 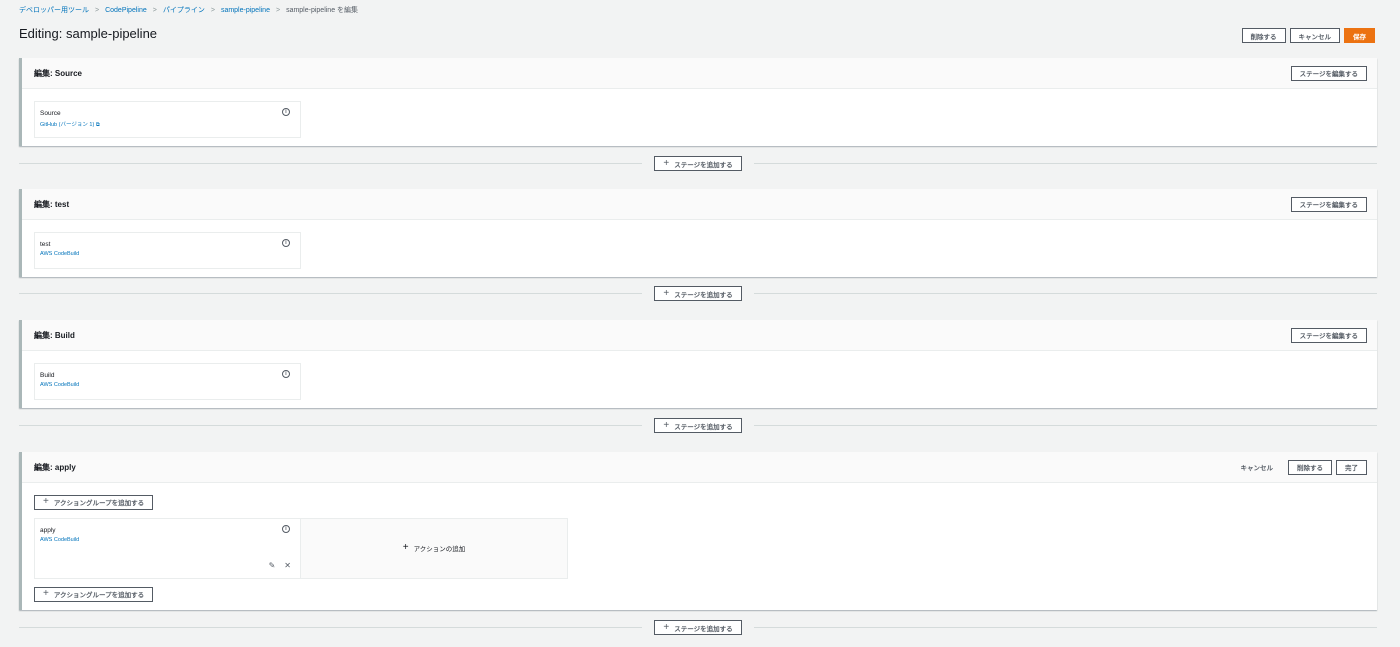 What do you see at coordinates (54, 10) in the screenshot?
I see `breadcrumb-developer-tools: デベロッパー用ツール` at bounding box center [54, 10].